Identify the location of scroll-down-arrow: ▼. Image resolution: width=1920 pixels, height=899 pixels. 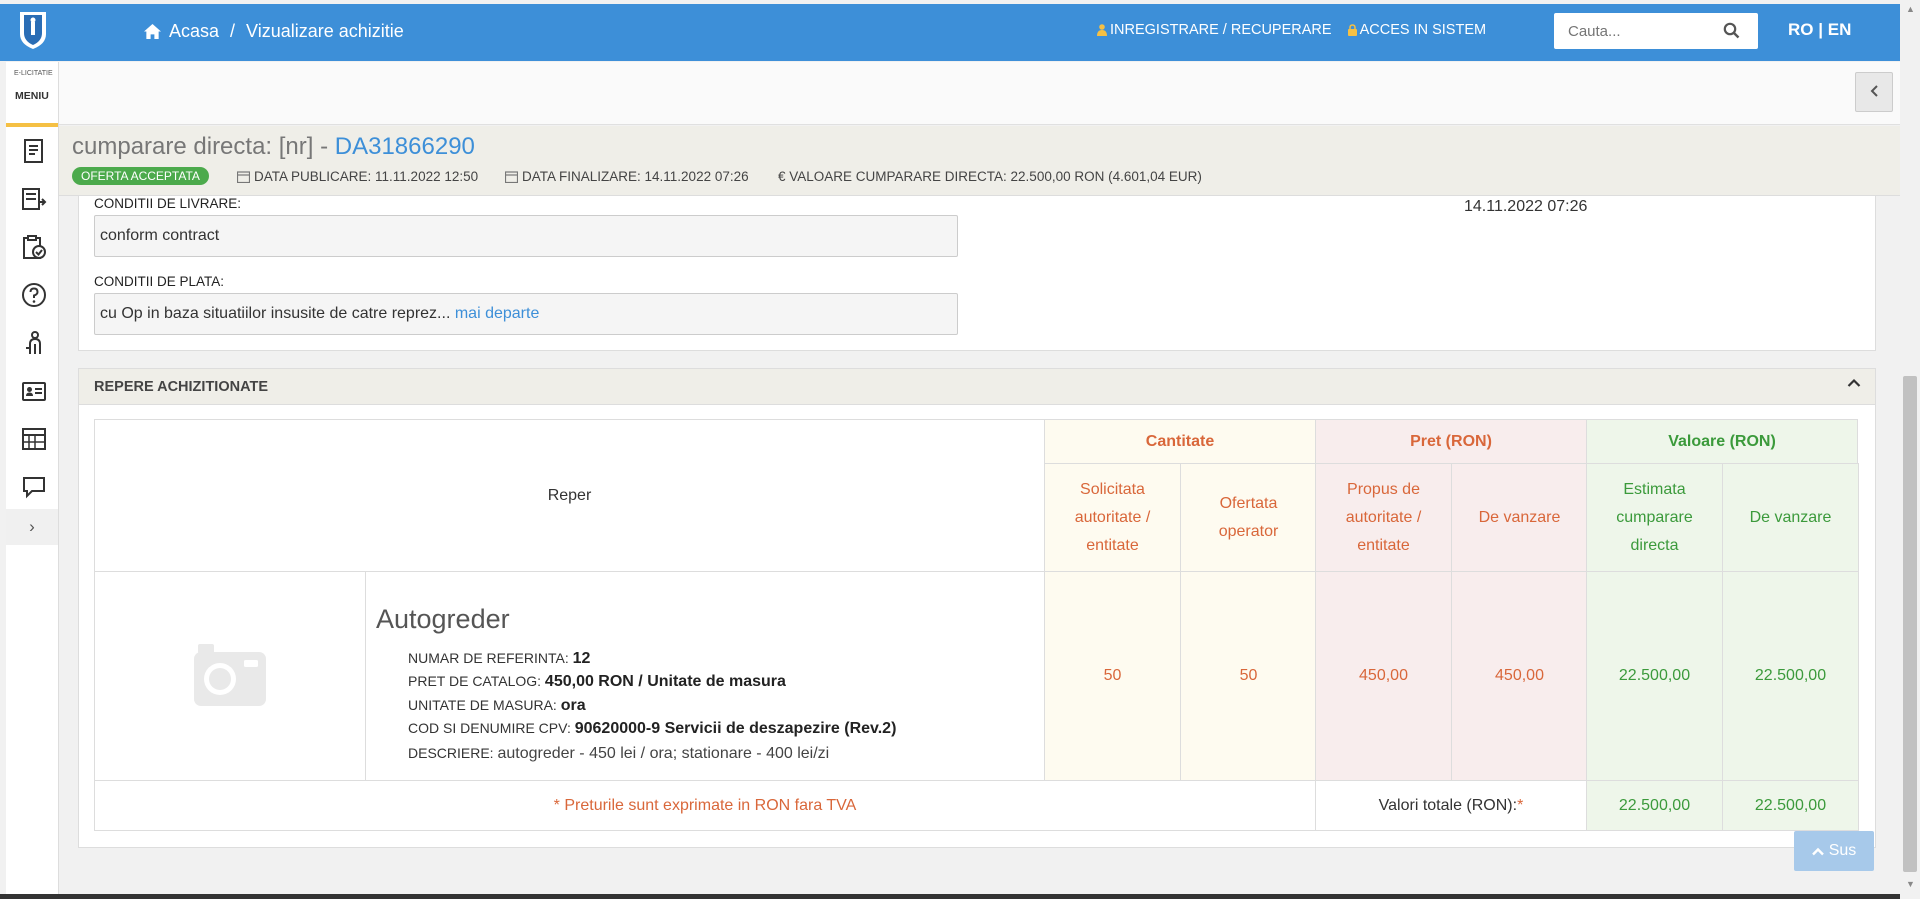
(1910, 884).